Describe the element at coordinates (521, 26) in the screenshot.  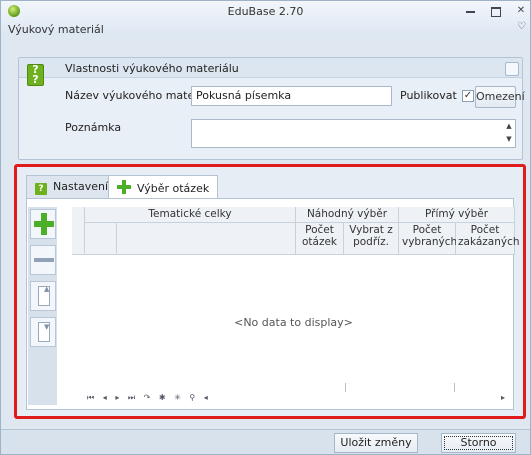
I see `chevron-down-icon: ♡` at that location.